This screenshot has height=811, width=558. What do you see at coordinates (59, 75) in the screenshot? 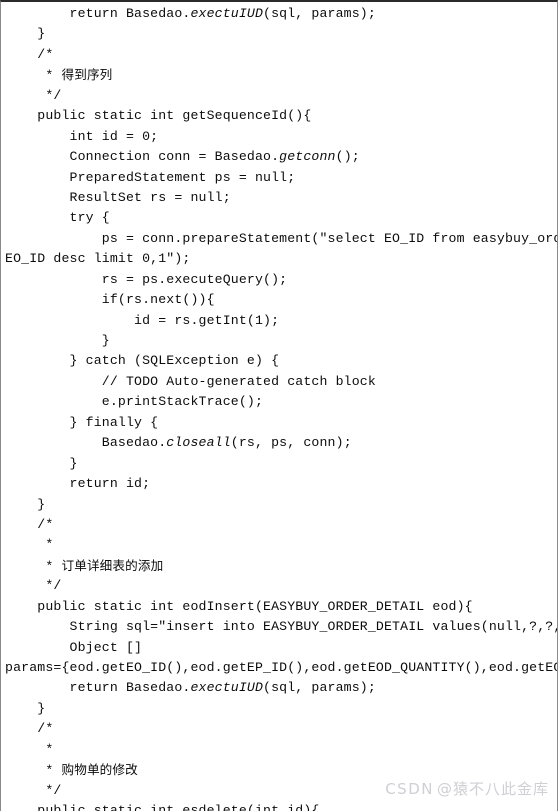
I see `code-line: * 得到序列` at bounding box center [59, 75].